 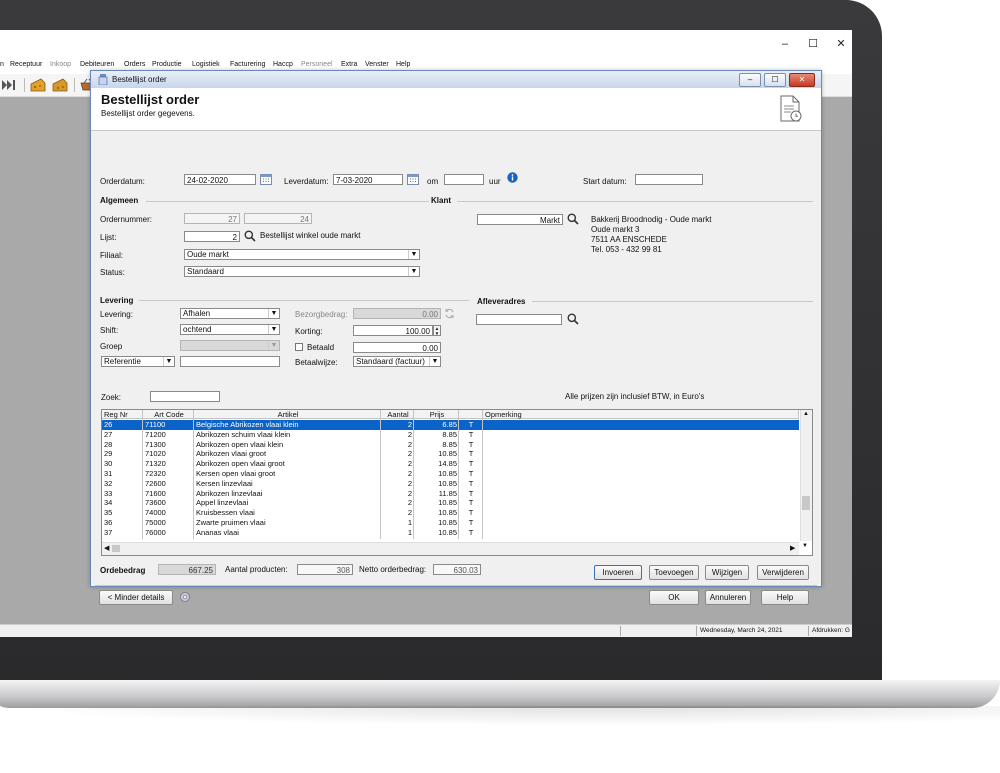 What do you see at coordinates (60, 85) in the screenshot?
I see `cheese-alt-icon` at bounding box center [60, 85].